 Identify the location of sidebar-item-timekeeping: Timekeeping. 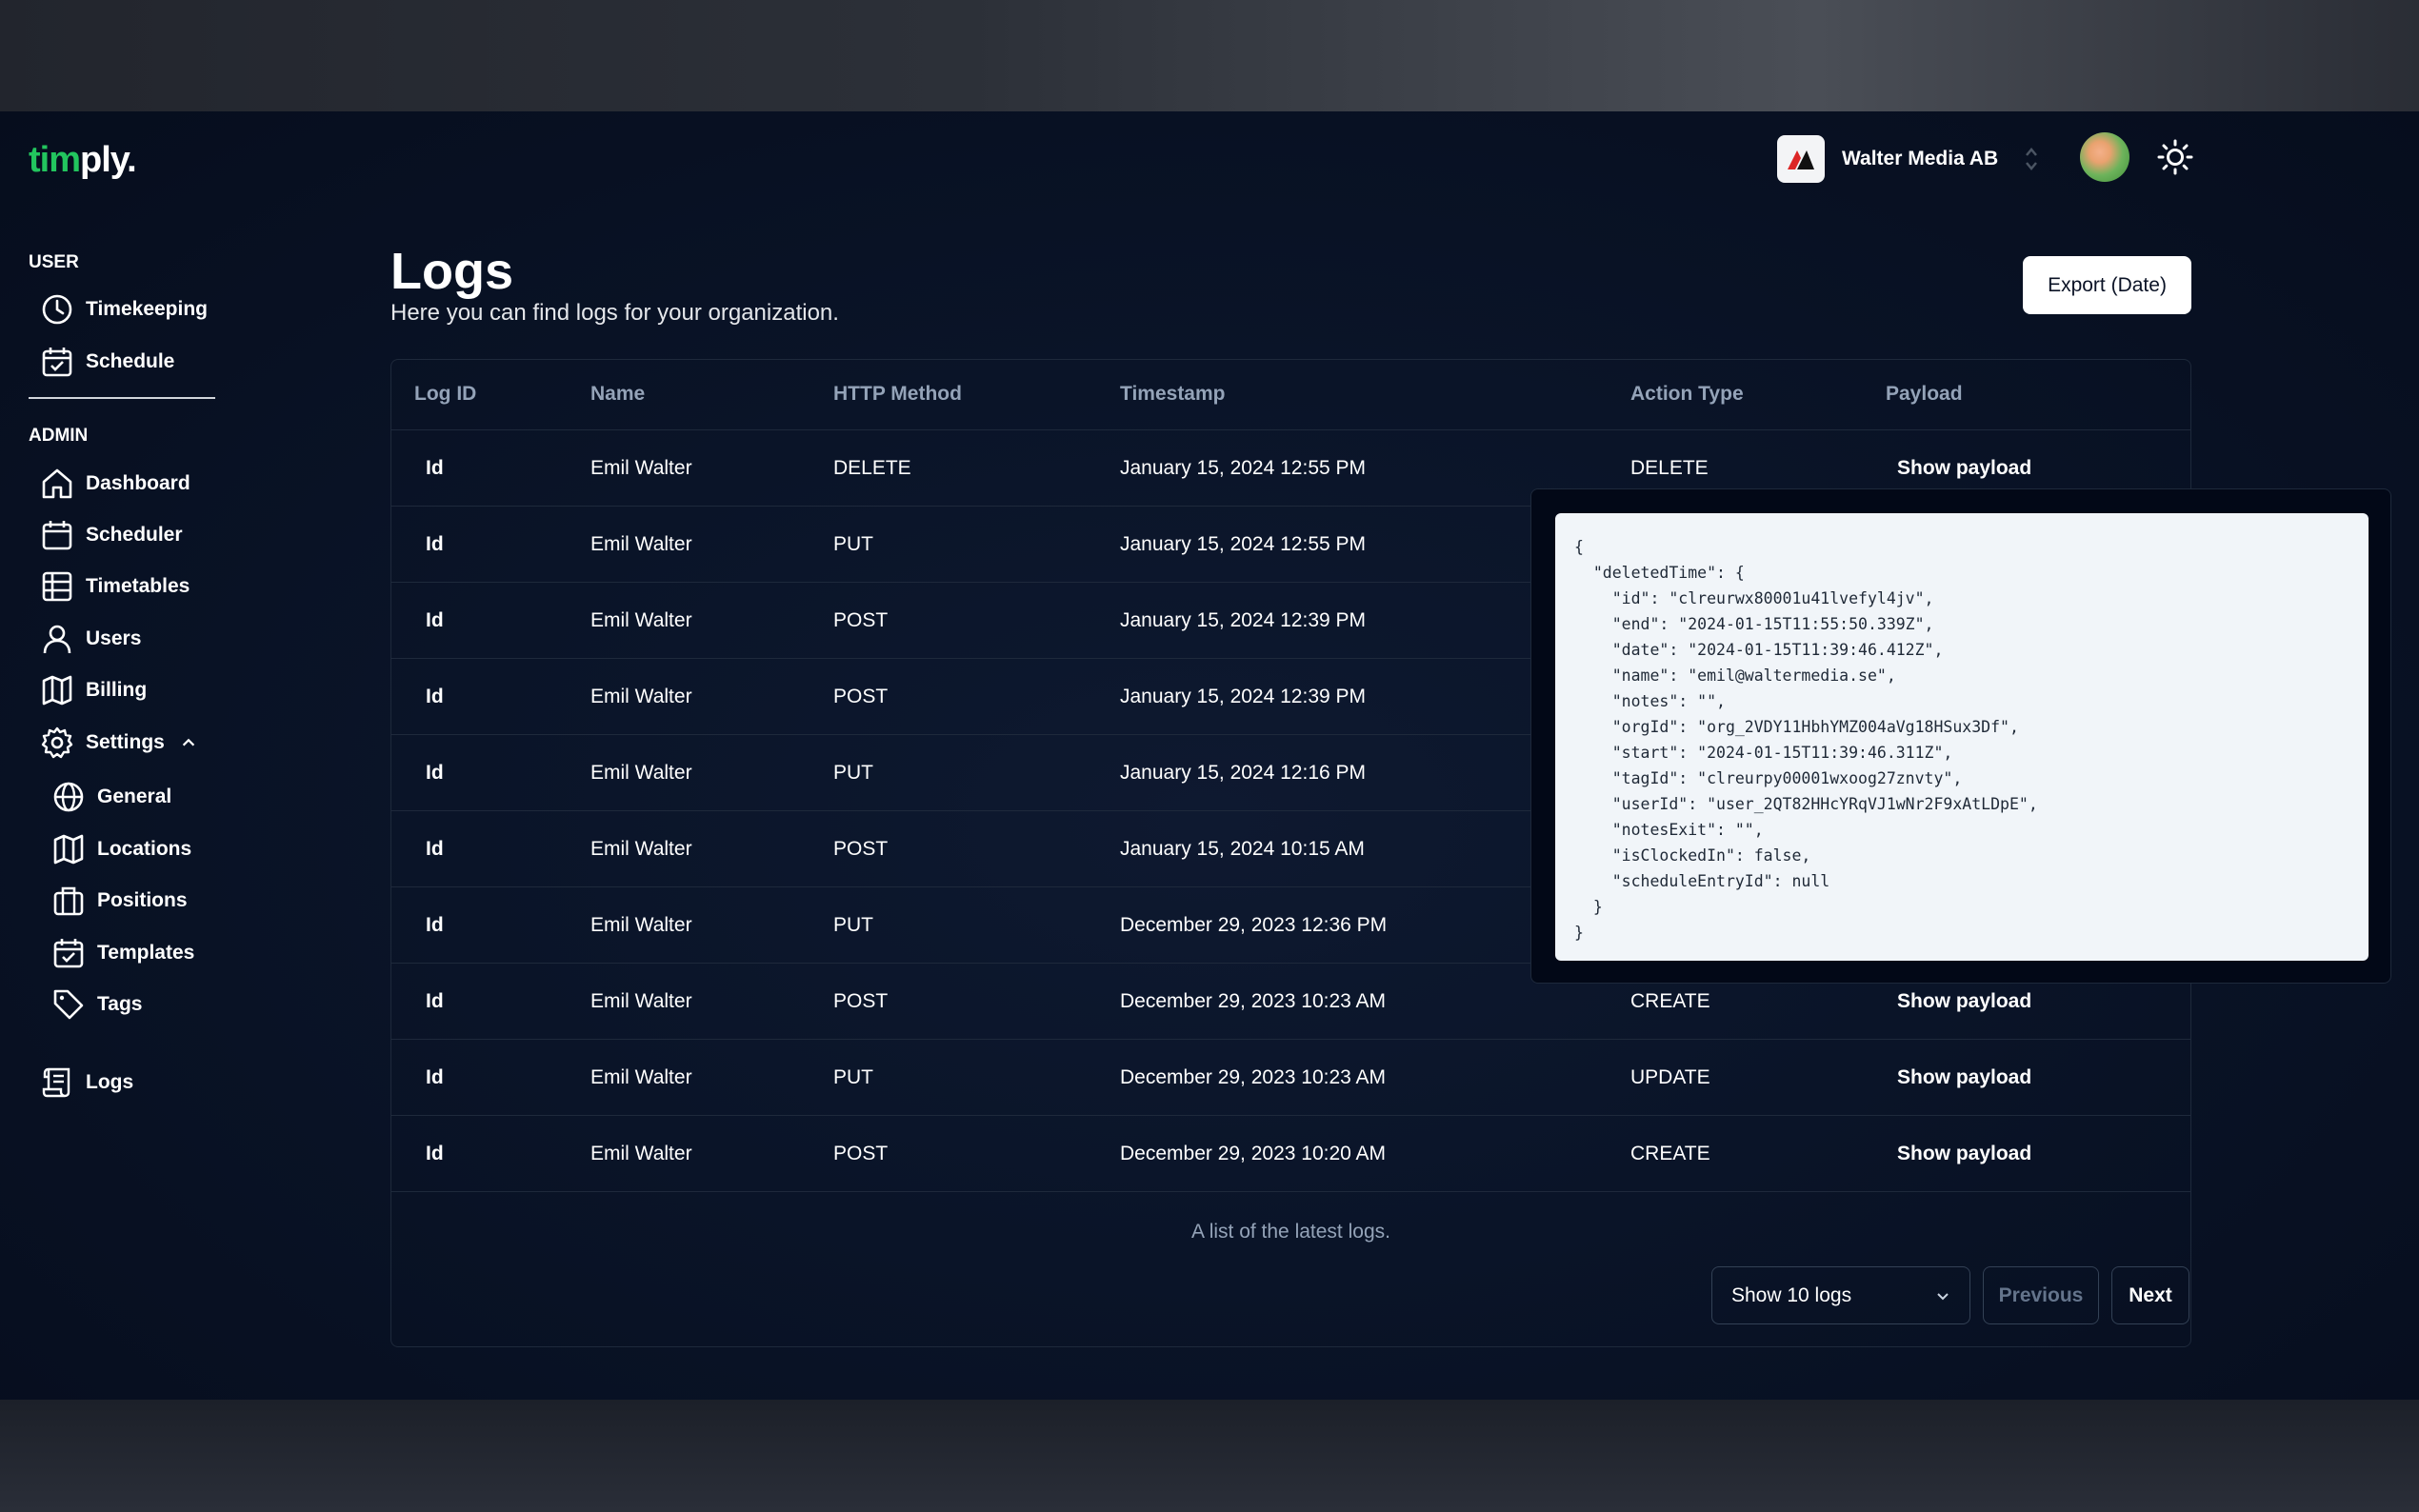
(124, 309).